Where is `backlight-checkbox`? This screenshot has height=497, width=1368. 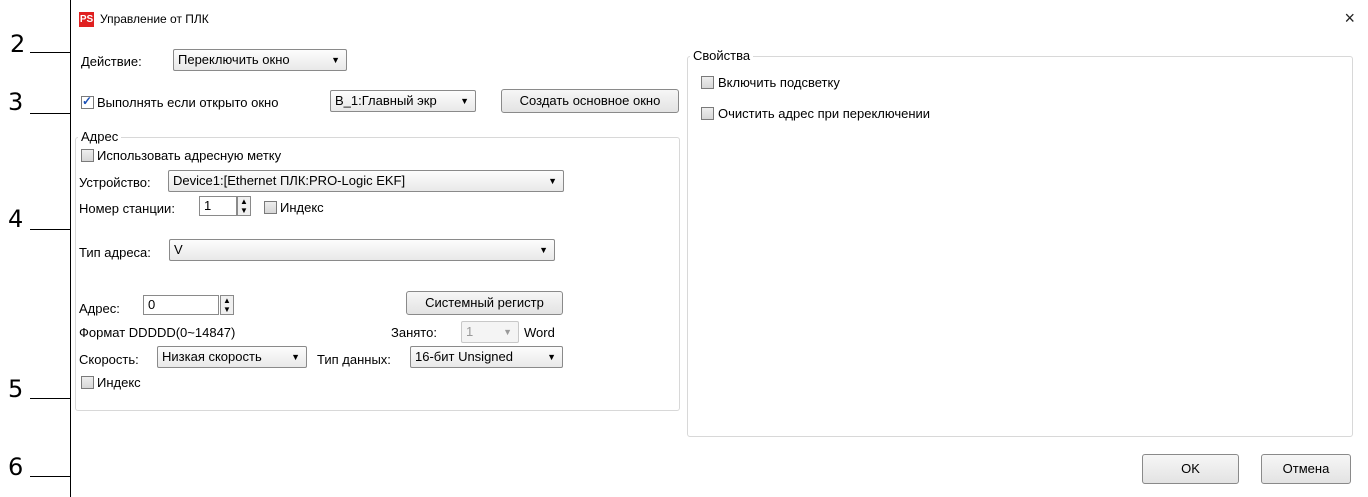
backlight-checkbox is located at coordinates (707, 82).